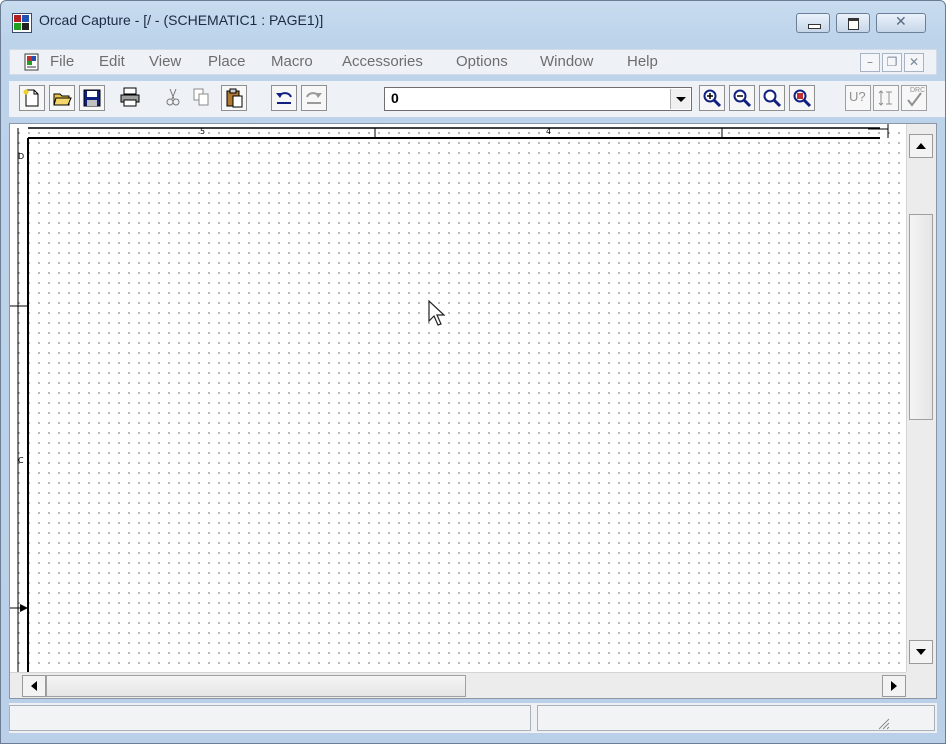 The image size is (946, 744). What do you see at coordinates (566, 61) in the screenshot?
I see `menu-window: Window` at bounding box center [566, 61].